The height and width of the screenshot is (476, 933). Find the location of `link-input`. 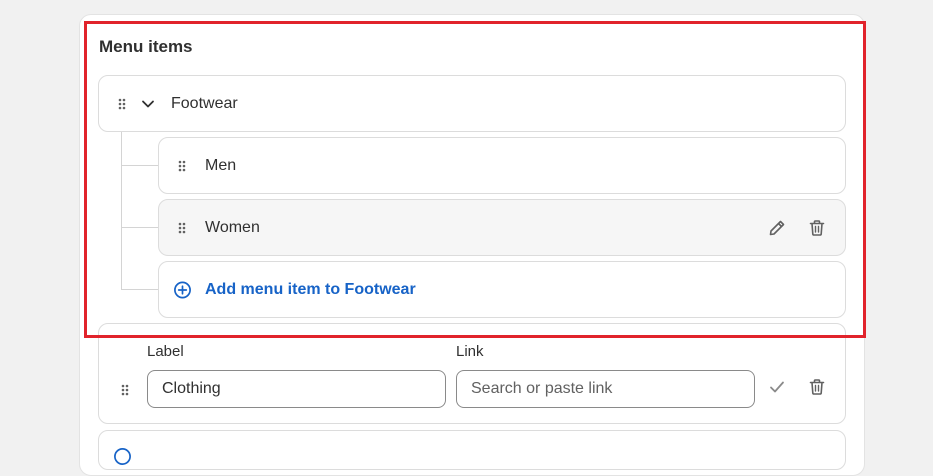

link-input is located at coordinates (605, 389).